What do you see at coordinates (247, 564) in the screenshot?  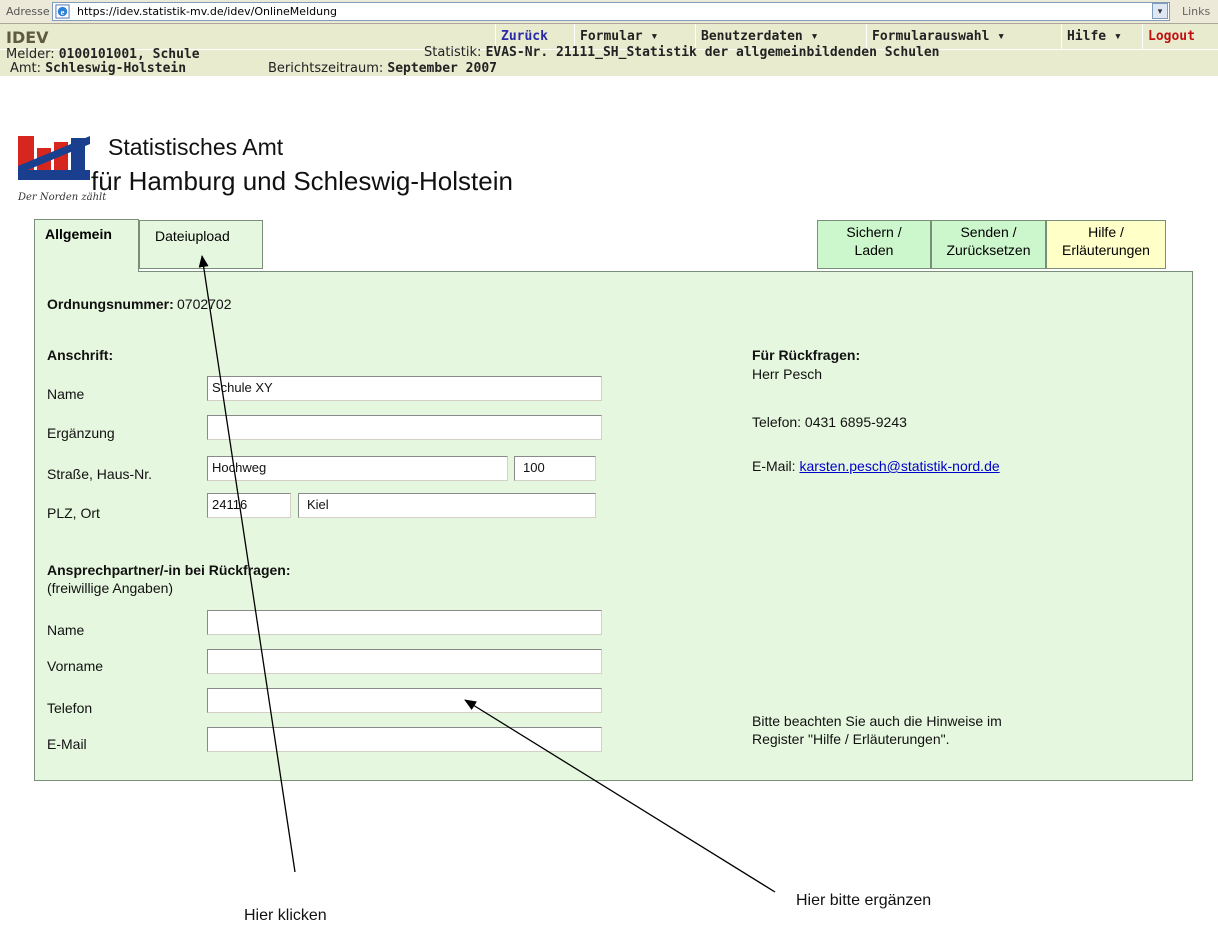 I see `arrow-to-dateiupload` at bounding box center [247, 564].